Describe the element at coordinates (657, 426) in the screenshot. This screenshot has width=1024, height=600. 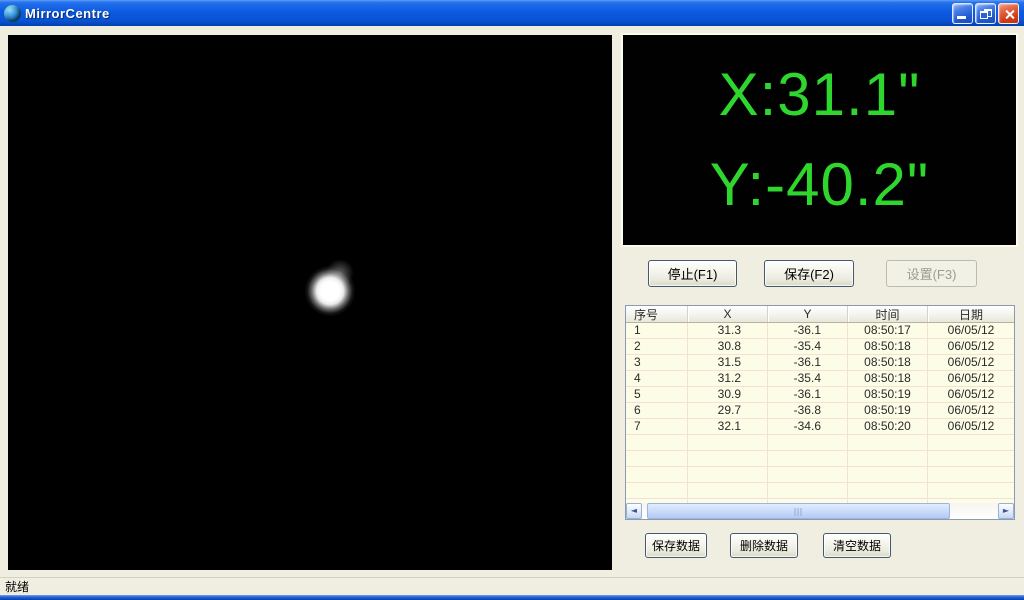
I see `table-cell: 7` at that location.